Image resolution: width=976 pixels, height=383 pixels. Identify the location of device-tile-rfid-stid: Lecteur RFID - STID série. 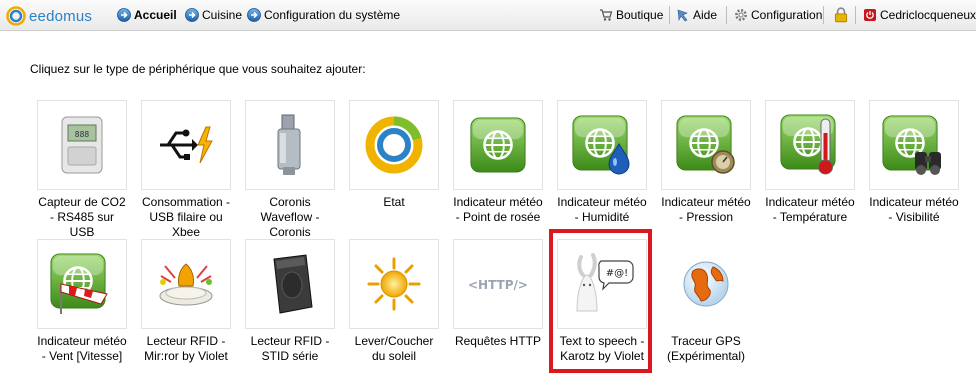
(290, 301).